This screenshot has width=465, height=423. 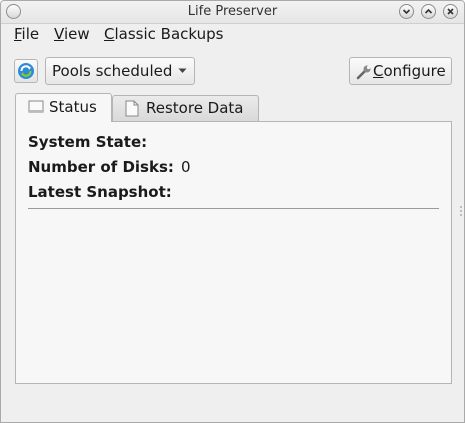 I want to click on tab-status: Status, so click(x=63, y=107).